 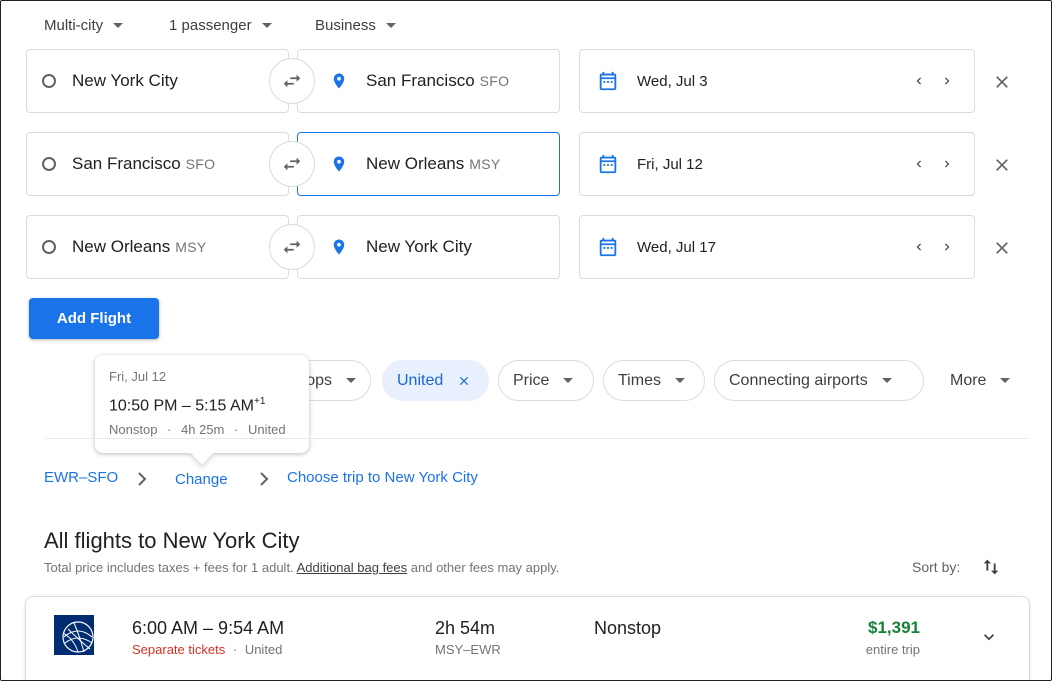 What do you see at coordinates (200, 164) in the screenshot?
I see `origin-code: SFO` at bounding box center [200, 164].